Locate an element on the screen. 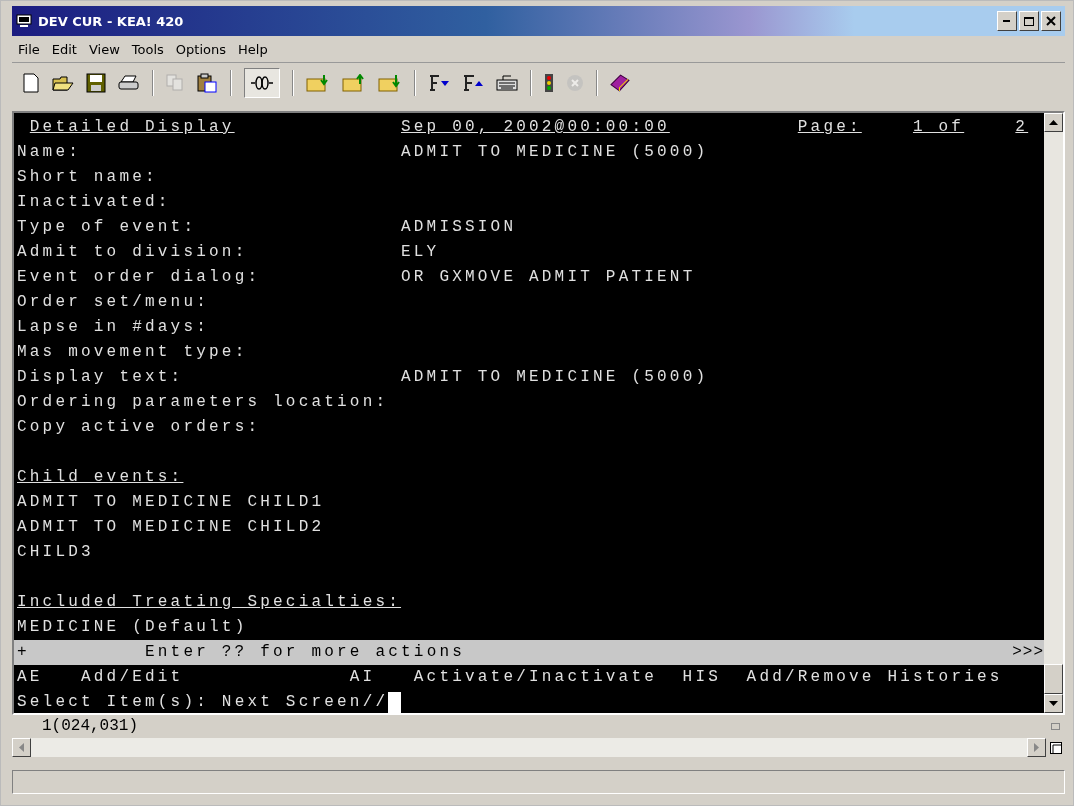 Image resolution: width=1074 pixels, height=806 pixels. close-icon is located at coordinates (1051, 21).